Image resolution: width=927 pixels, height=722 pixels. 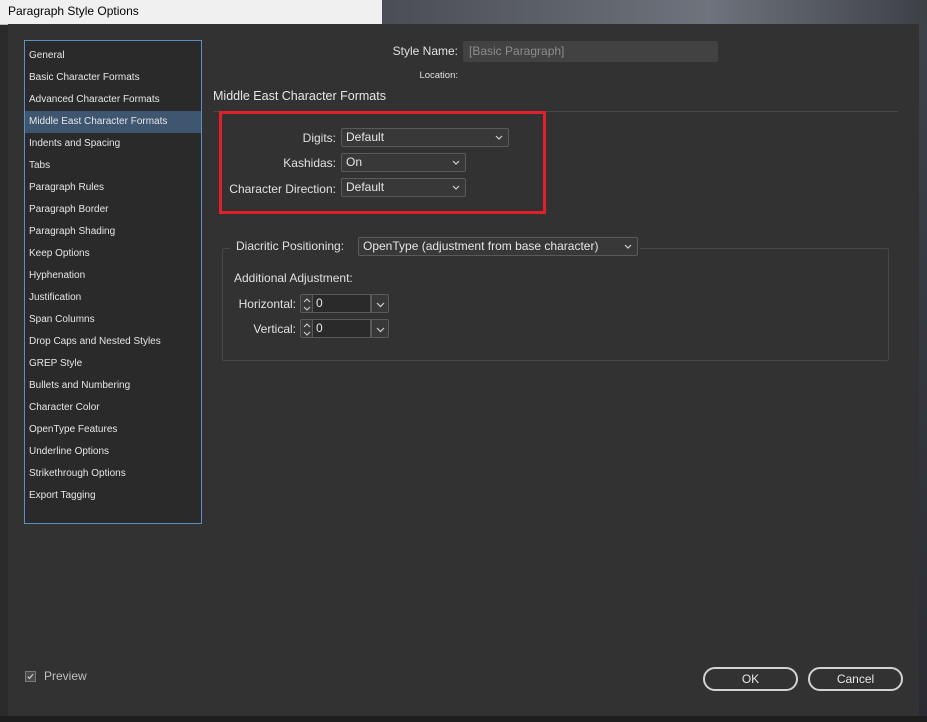 What do you see at coordinates (113, 276) in the screenshot?
I see `sidebar-item-hyphenation: Hyphenation` at bounding box center [113, 276].